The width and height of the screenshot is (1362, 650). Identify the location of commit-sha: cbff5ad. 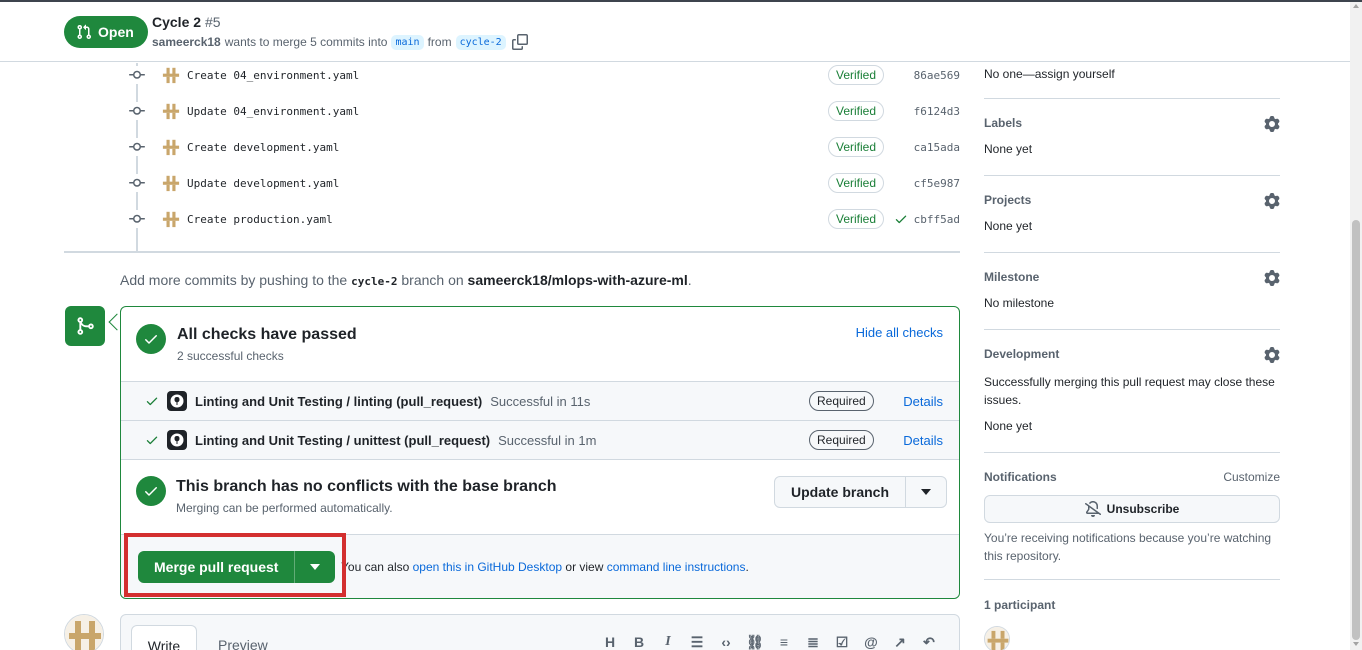
(937, 219).